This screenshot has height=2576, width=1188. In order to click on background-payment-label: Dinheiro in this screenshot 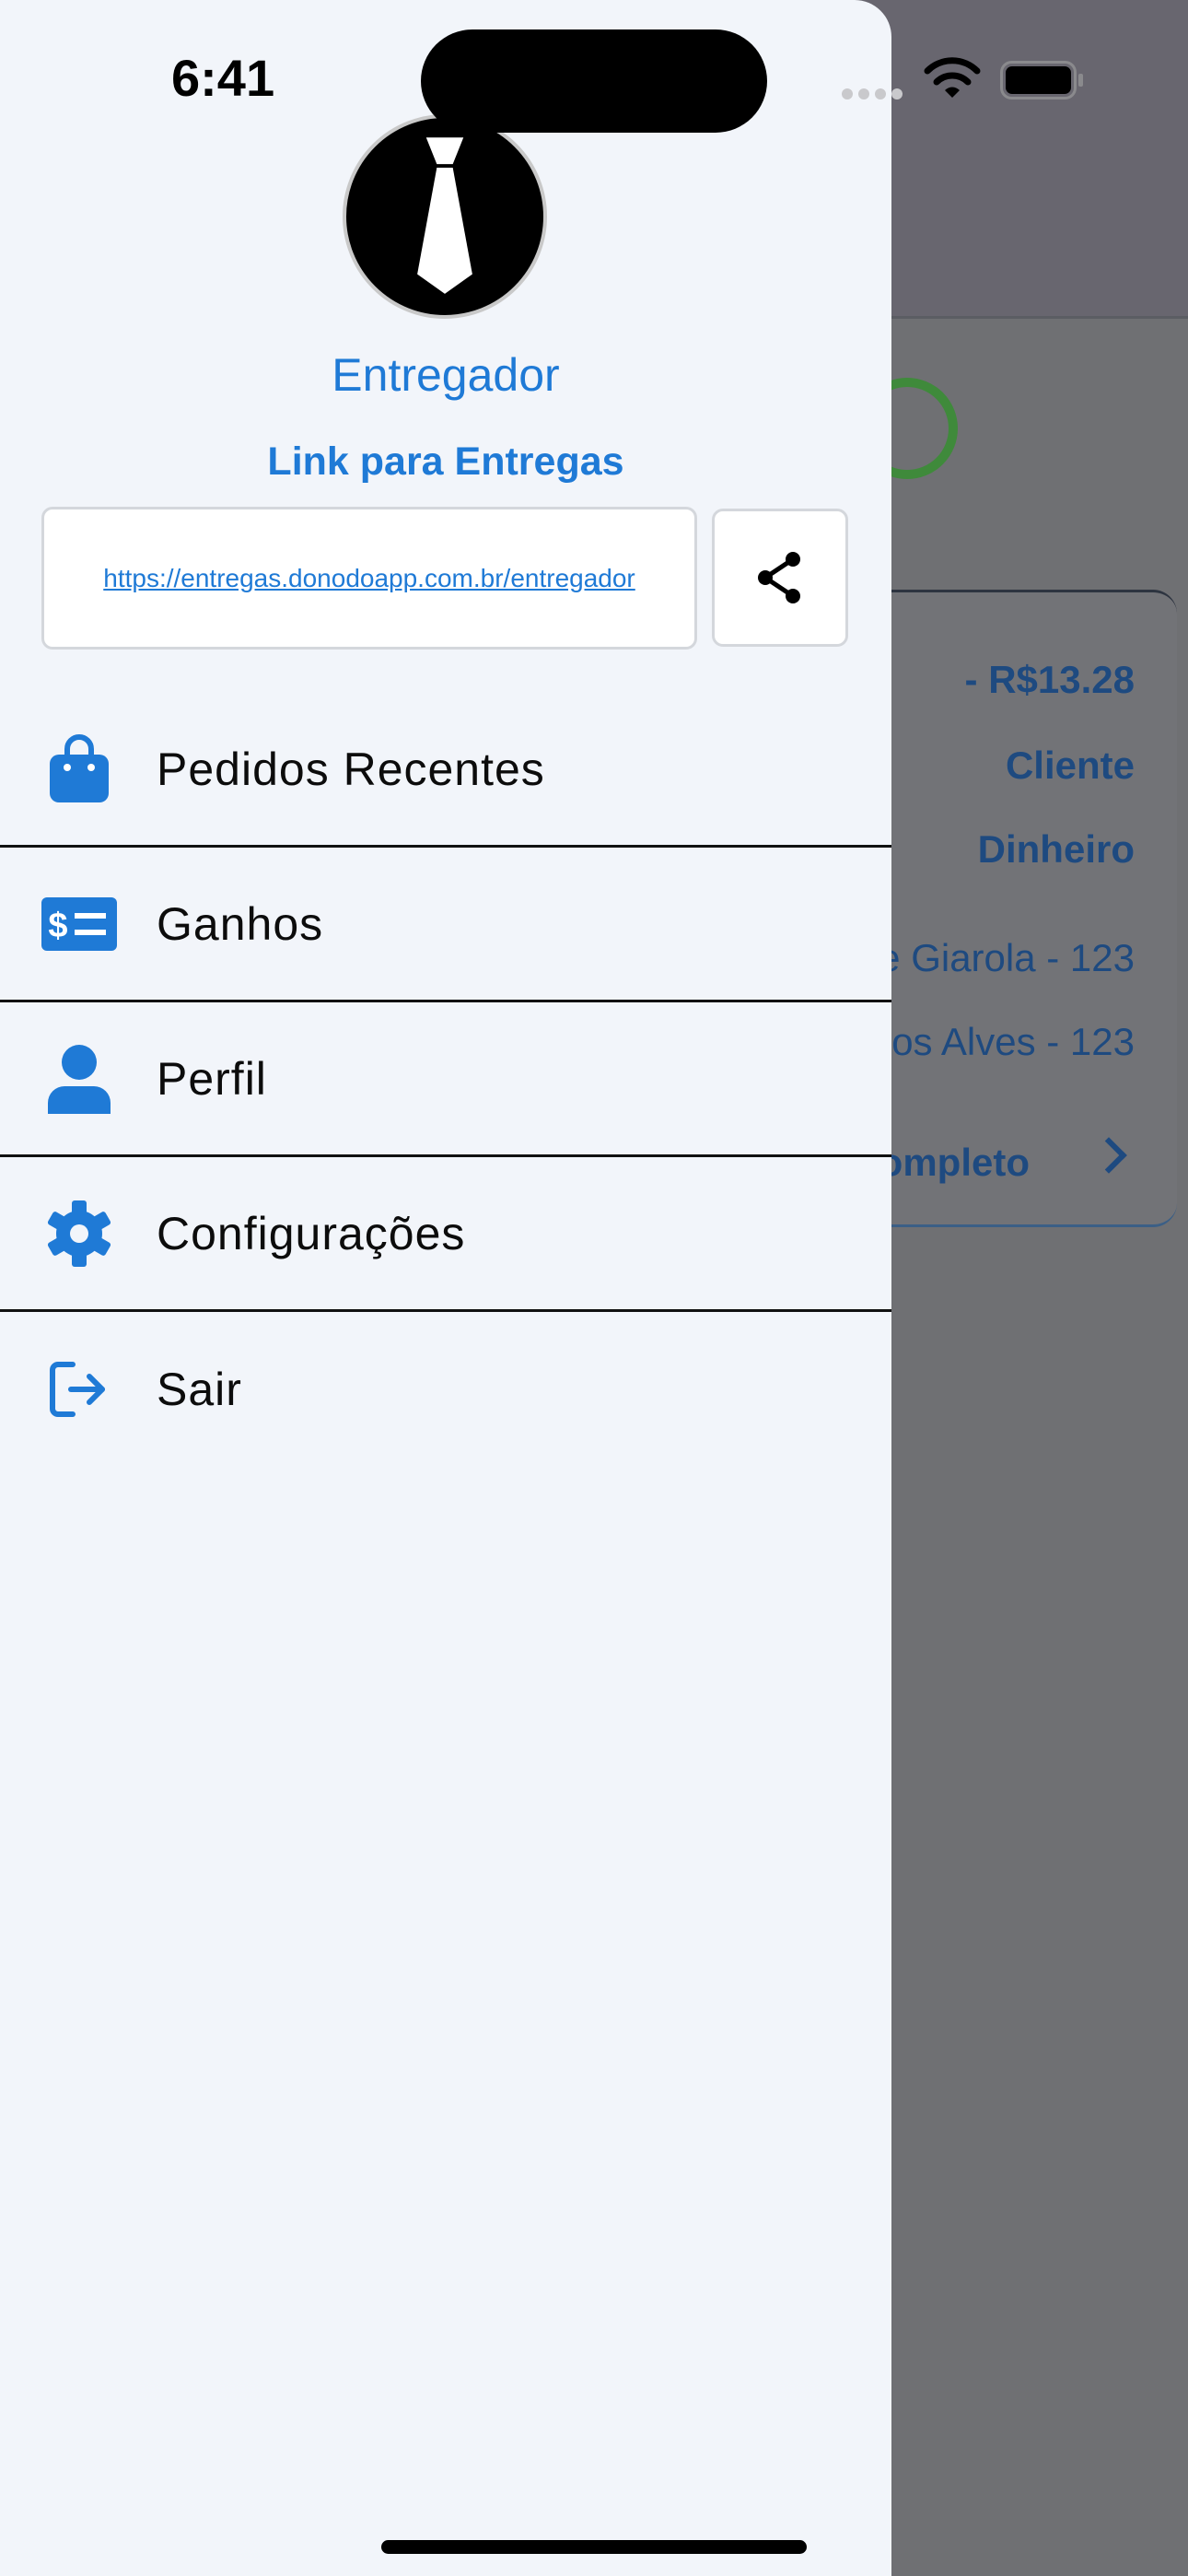, I will do `click(1056, 849)`.